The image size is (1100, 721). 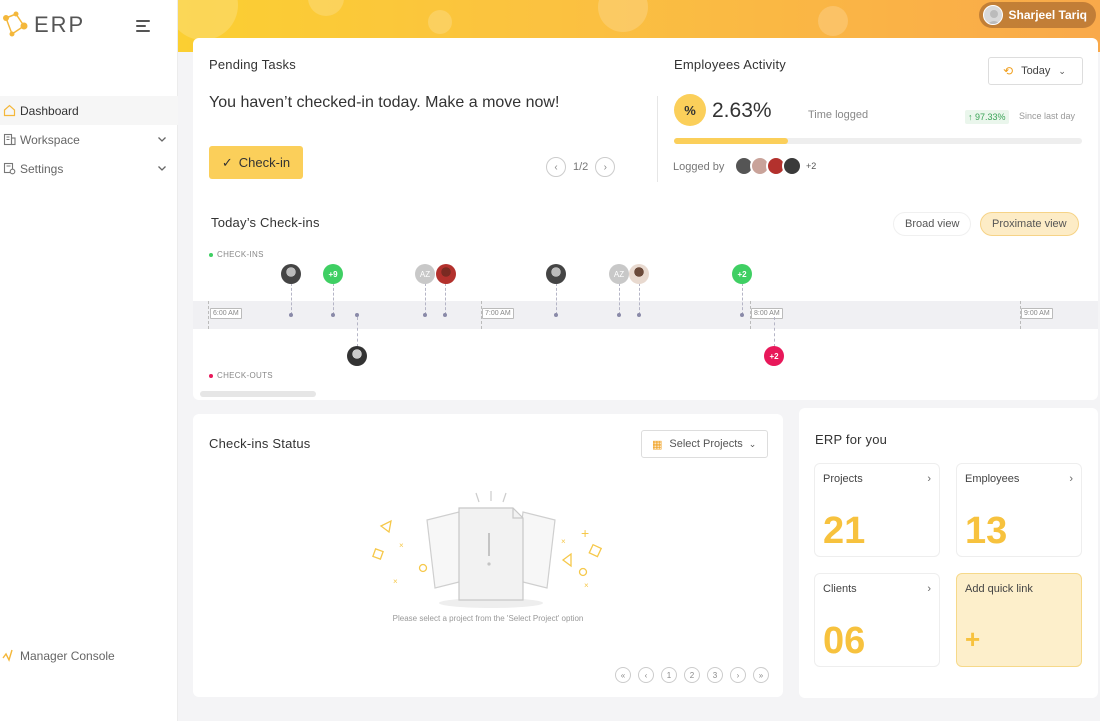 I want to click on select-projects-dropdown: ▦ Select Projects ⌄, so click(x=704, y=444).